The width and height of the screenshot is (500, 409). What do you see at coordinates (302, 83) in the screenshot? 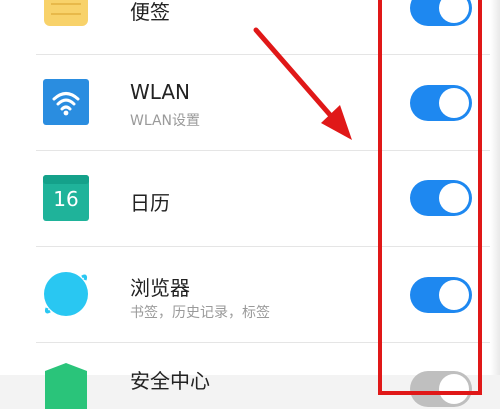
I see `annotation-arrow` at bounding box center [302, 83].